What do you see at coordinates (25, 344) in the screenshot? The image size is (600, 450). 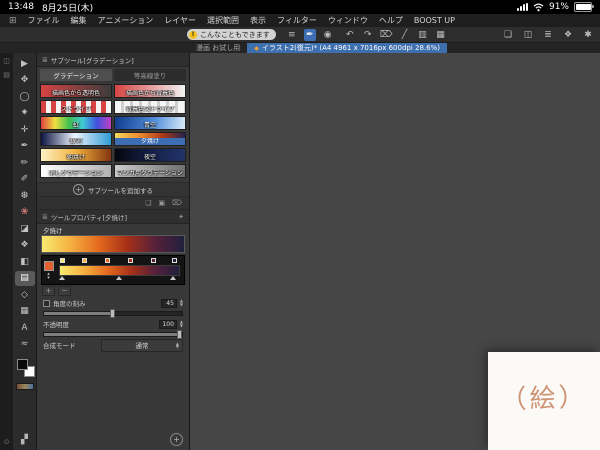 I see `tool-line-correction: ≈` at bounding box center [25, 344].